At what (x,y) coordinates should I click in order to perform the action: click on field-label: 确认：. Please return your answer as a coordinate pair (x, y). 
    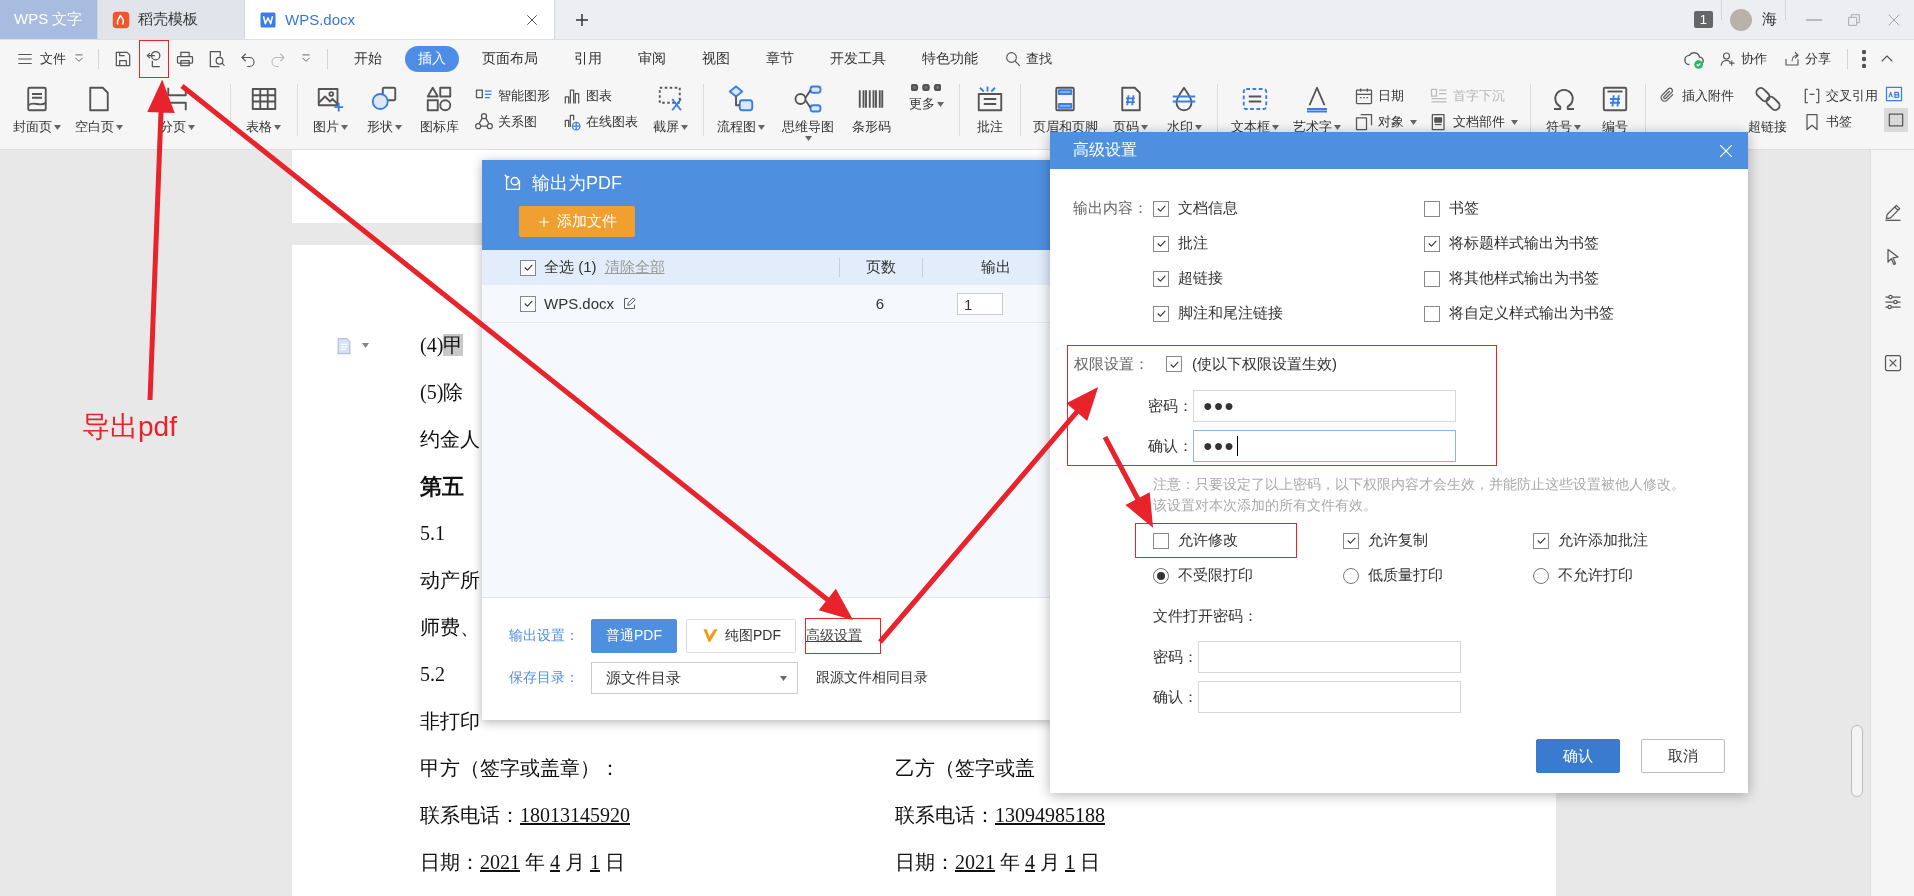
    Looking at the image, I should click on (1170, 446).